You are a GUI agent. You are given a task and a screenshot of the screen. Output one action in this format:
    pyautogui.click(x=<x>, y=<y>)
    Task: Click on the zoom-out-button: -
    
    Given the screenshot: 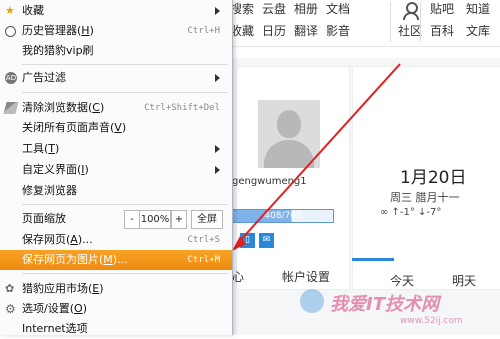 What is the action you would take?
    pyautogui.click(x=132, y=219)
    